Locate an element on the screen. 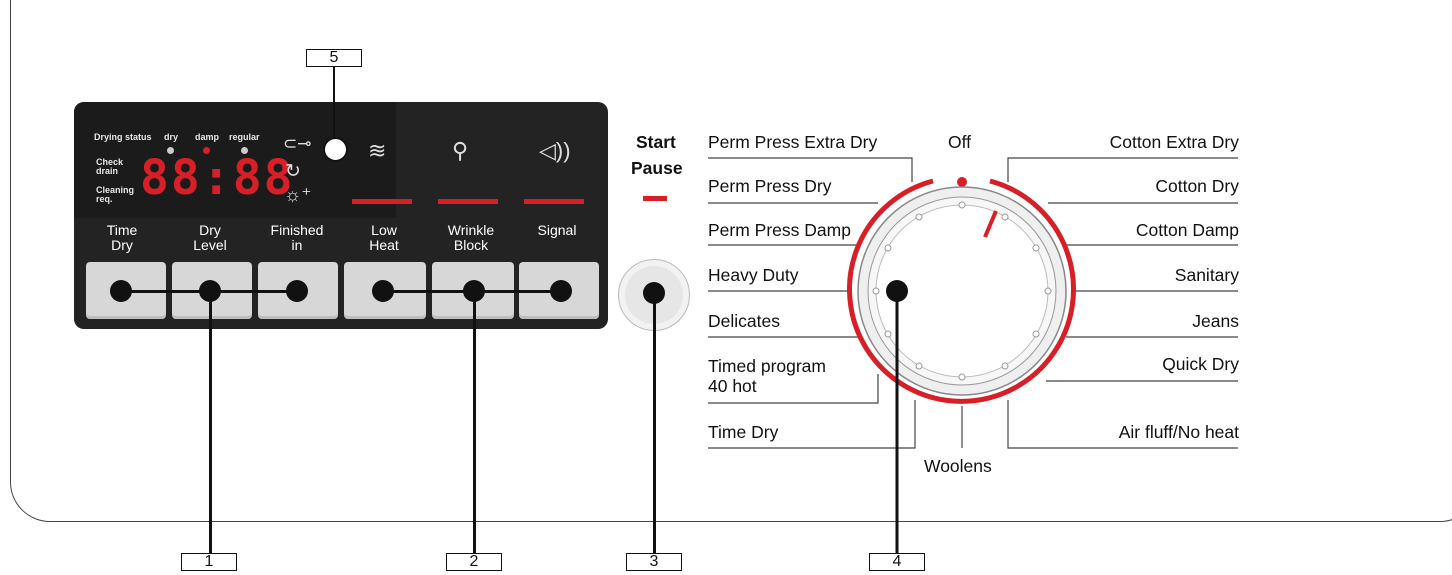 This screenshot has height=575, width=1452. callout-1: 1 is located at coordinates (209, 562).